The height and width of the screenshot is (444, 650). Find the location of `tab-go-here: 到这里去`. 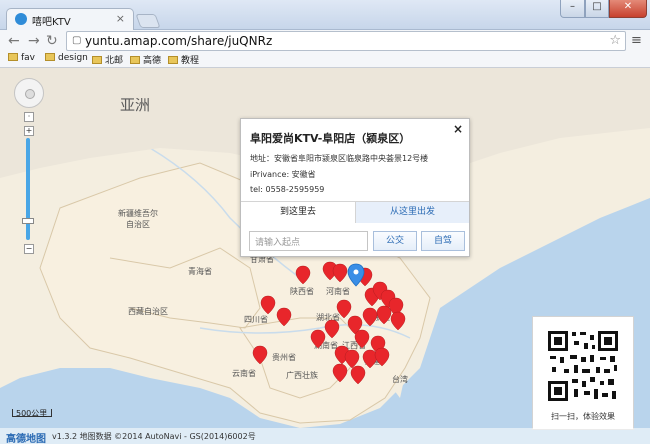

tab-go-here: 到这里去 is located at coordinates (298, 212).